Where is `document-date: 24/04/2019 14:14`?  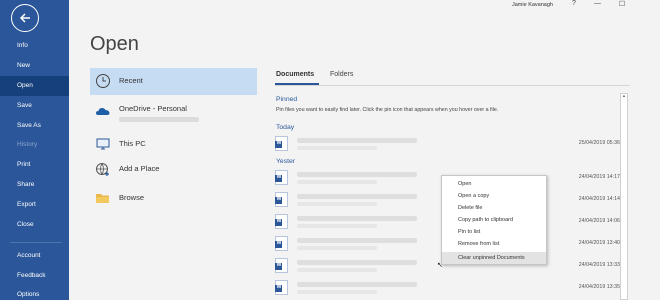 document-date: 24/04/2019 14:14 is located at coordinates (599, 199).